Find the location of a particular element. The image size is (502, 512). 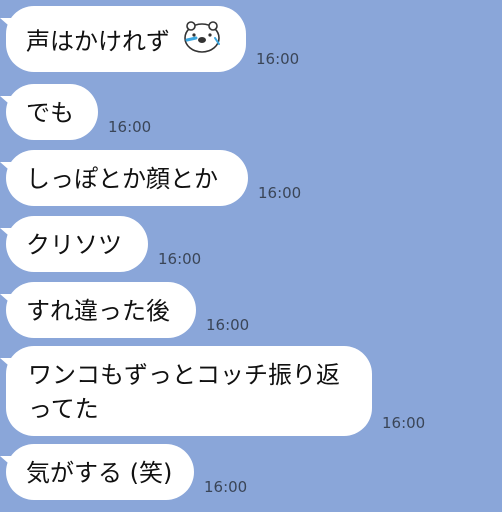

message-row: クリソツ 16:00 is located at coordinates (101, 244).